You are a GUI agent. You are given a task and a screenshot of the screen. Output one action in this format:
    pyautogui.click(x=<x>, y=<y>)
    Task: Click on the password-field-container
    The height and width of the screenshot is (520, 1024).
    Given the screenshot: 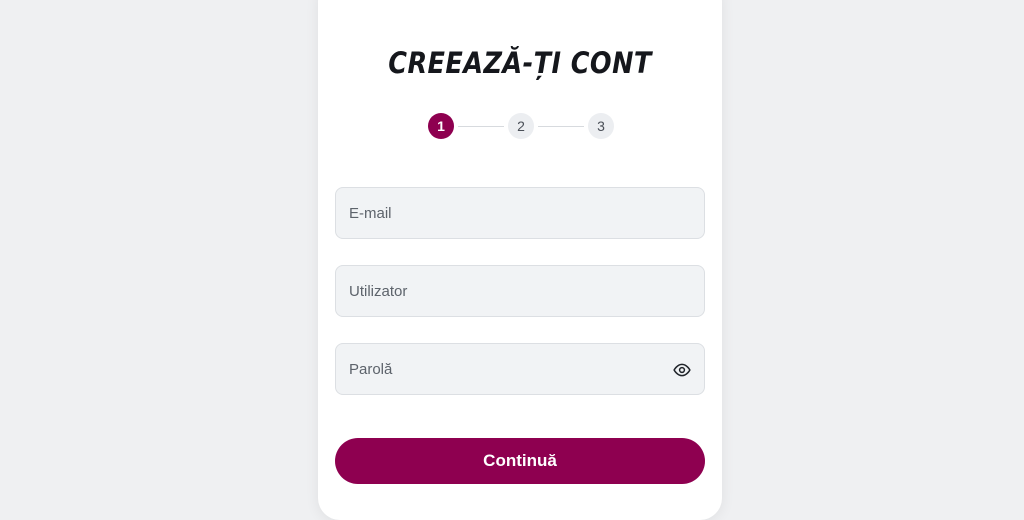 What is the action you would take?
    pyautogui.click(x=520, y=369)
    